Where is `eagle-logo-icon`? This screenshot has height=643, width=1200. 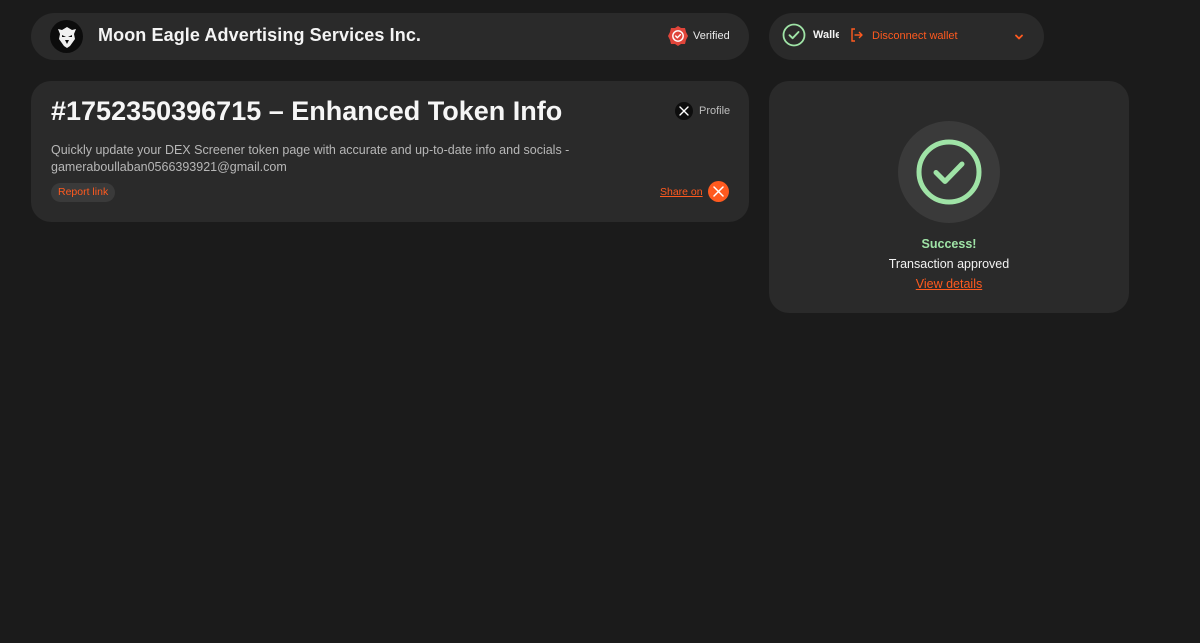
eagle-logo-icon is located at coordinates (66, 36).